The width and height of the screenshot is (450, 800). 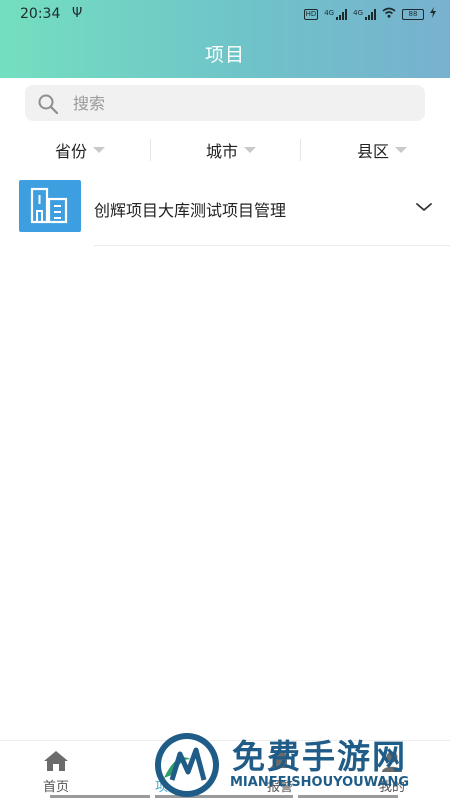 I want to click on project-name: 创辉项目大库测试项目管理, so click(x=190, y=210).